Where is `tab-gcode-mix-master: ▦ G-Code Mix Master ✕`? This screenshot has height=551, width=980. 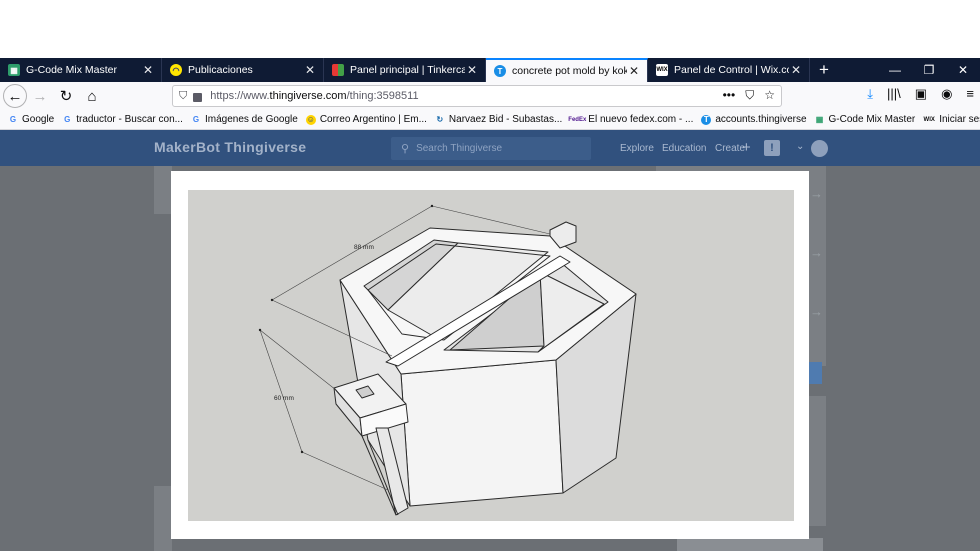 tab-gcode-mix-master: ▦ G-Code Mix Master ✕ is located at coordinates (81, 70).